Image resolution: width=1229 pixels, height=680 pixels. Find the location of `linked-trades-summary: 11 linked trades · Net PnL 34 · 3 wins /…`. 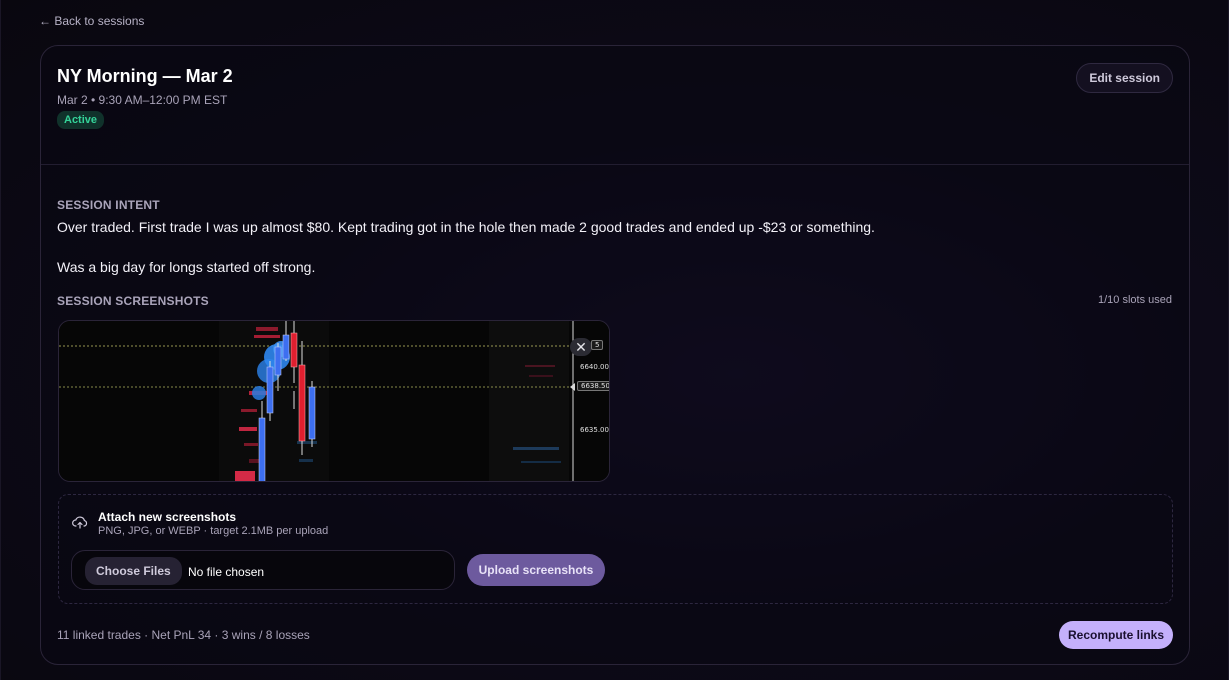

linked-trades-summary: 11 linked trades · Net PnL 34 · 3 wins /… is located at coordinates (183, 635).